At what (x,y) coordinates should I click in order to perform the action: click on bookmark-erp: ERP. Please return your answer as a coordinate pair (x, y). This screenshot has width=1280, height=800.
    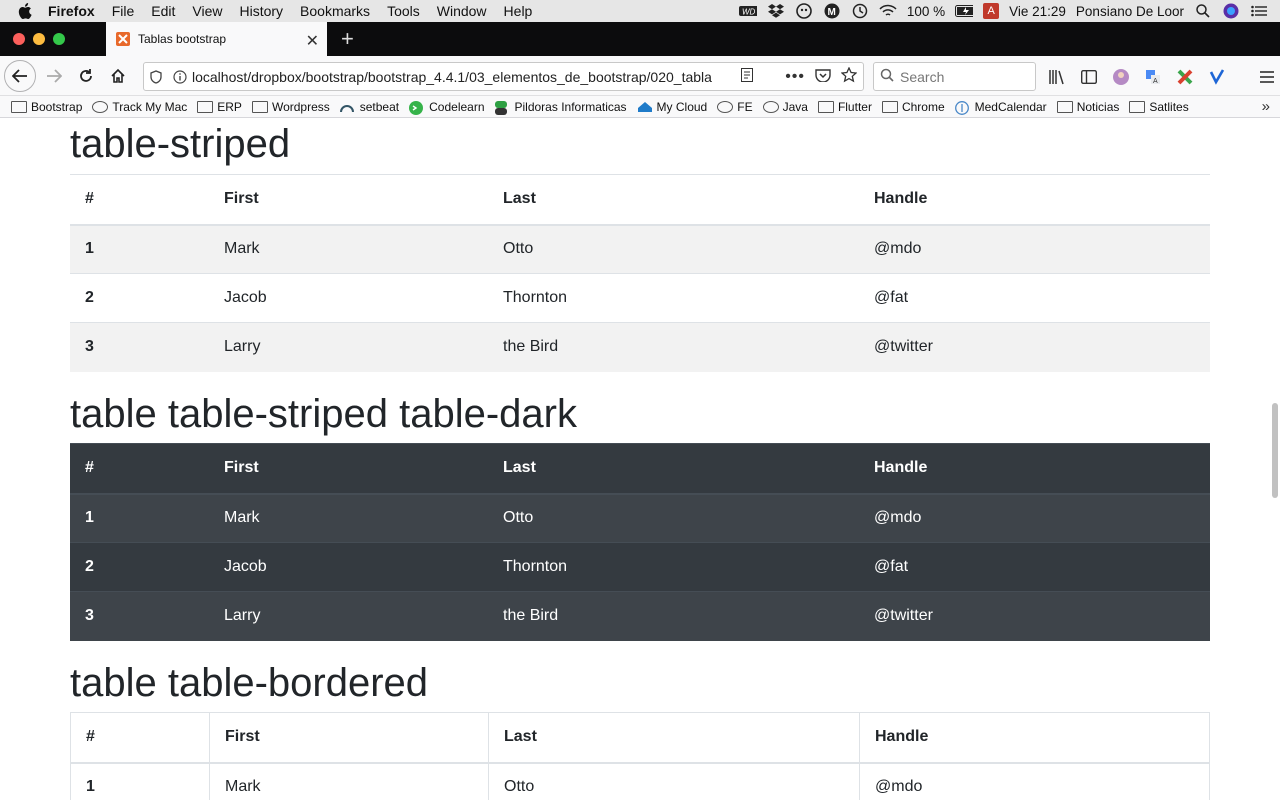
    Looking at the image, I should click on (219, 107).